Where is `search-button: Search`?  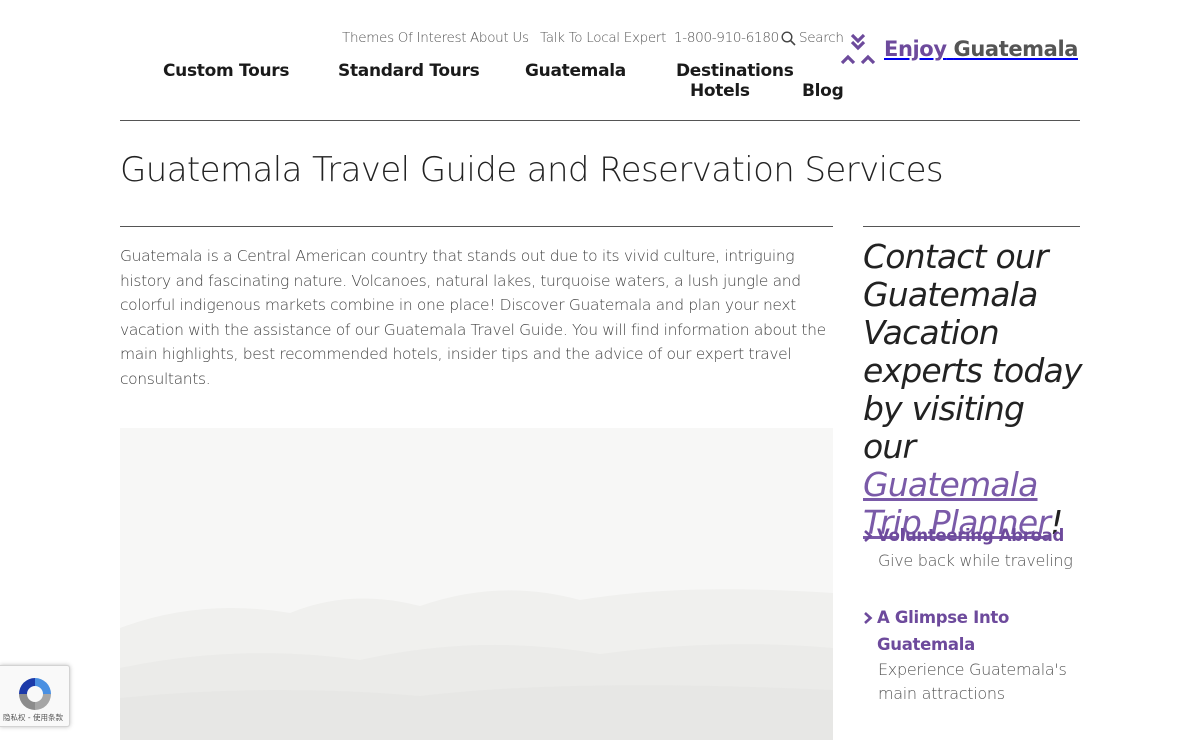
search-button: Search is located at coordinates (812, 38).